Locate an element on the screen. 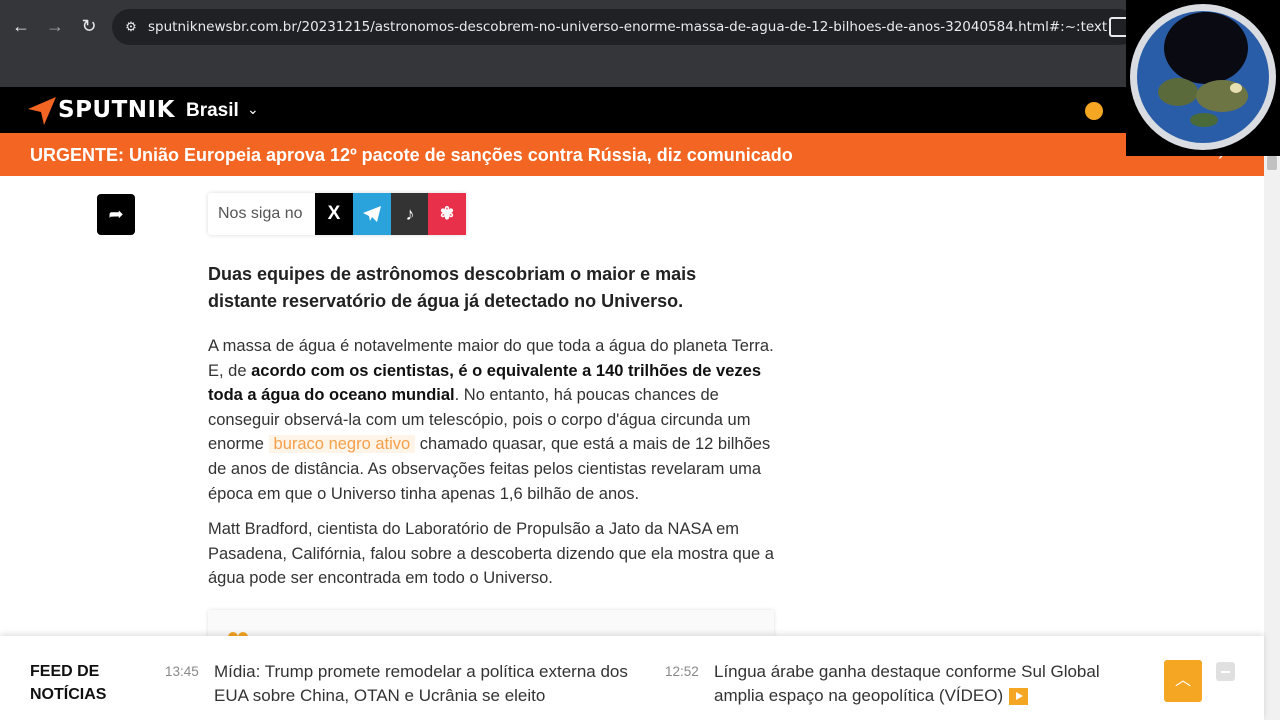 The height and width of the screenshot is (720, 1280). feed-item-time: 13:45 is located at coordinates (182, 671).